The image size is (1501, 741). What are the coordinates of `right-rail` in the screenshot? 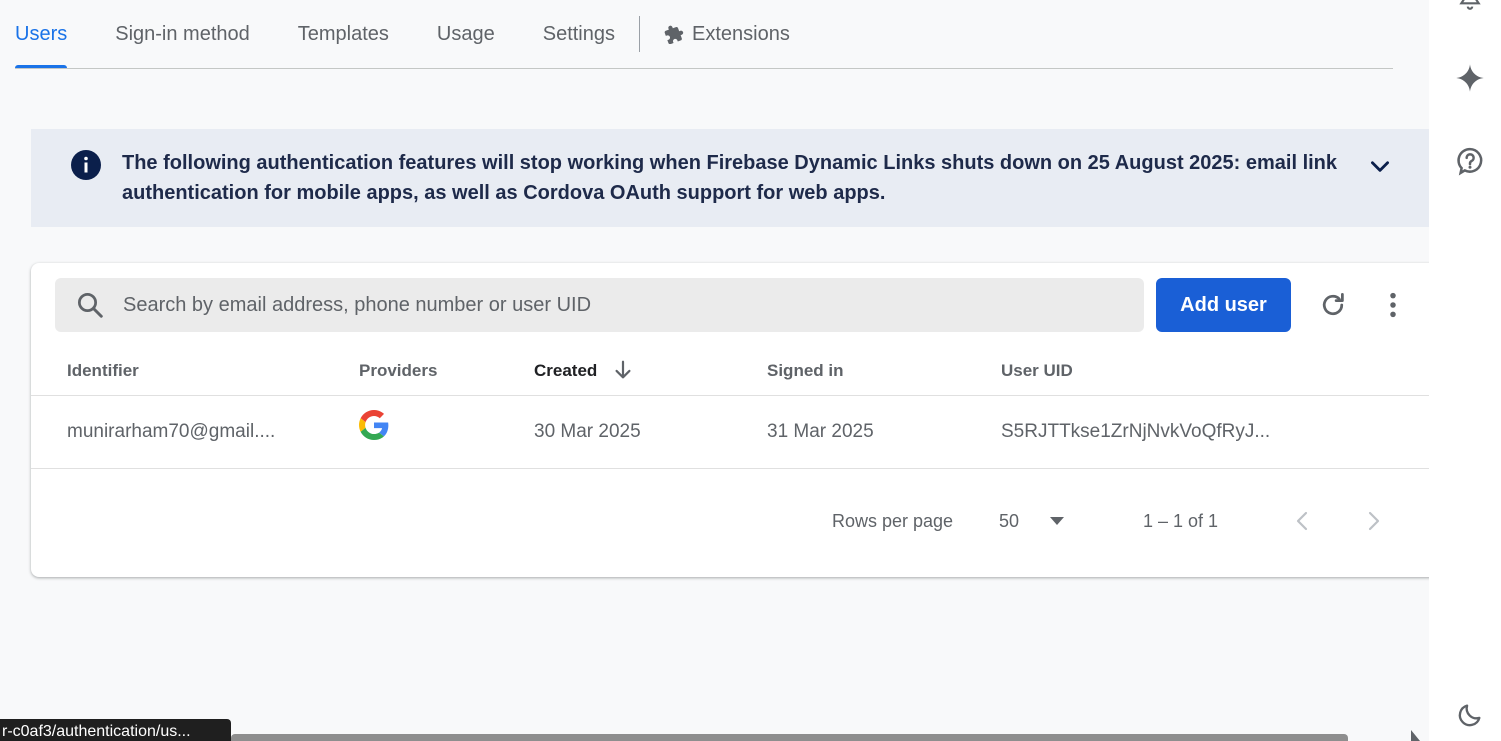 It's located at (1465, 370).